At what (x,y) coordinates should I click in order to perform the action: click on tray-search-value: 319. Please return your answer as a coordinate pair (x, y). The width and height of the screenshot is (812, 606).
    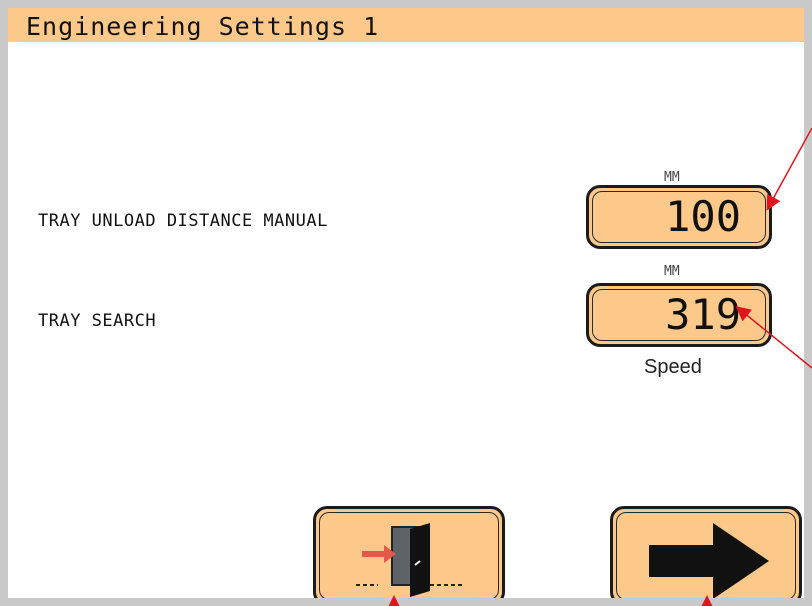
    Looking at the image, I should click on (703, 314).